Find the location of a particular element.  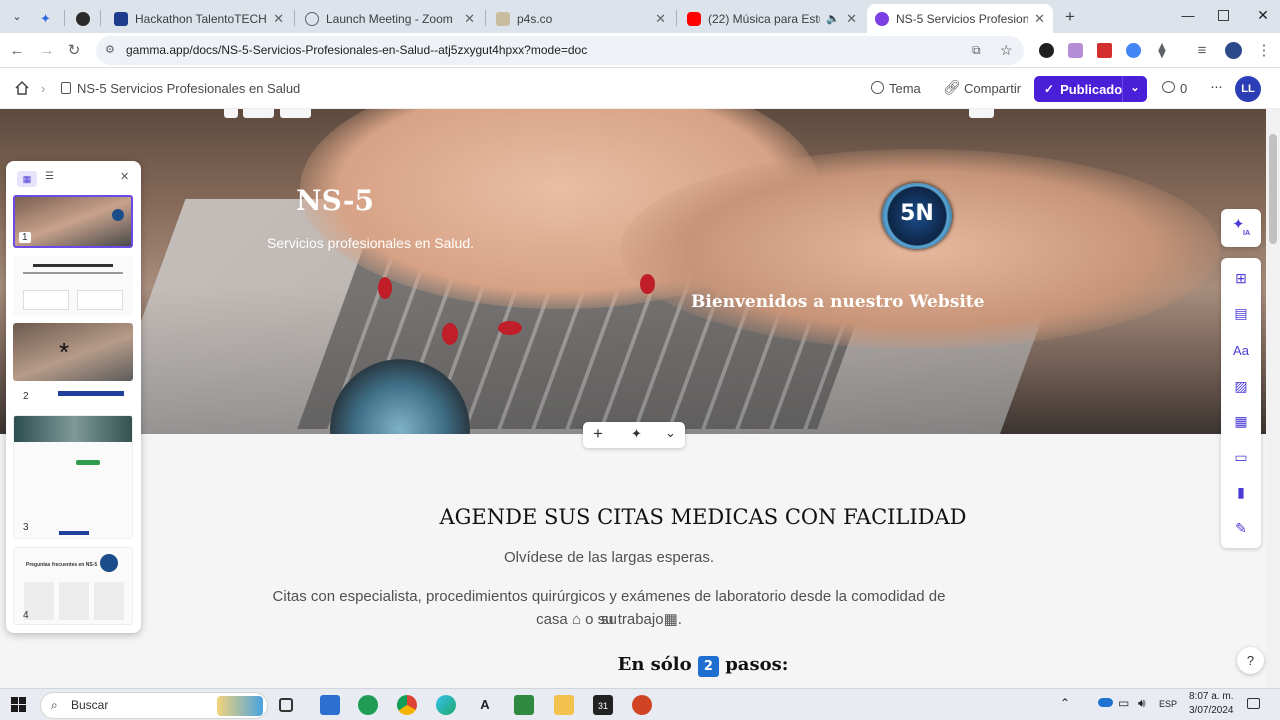

table-icon: ▦ is located at coordinates (1241, 421).